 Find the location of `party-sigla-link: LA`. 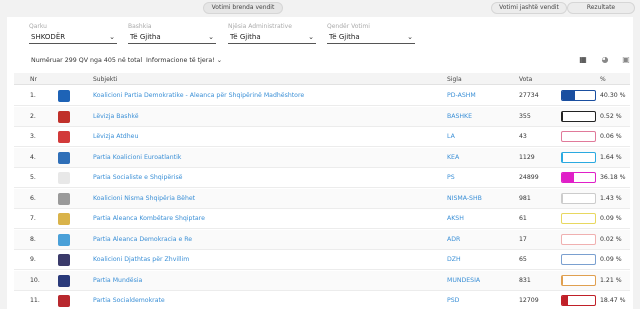

party-sigla-link: LA is located at coordinates (451, 136).